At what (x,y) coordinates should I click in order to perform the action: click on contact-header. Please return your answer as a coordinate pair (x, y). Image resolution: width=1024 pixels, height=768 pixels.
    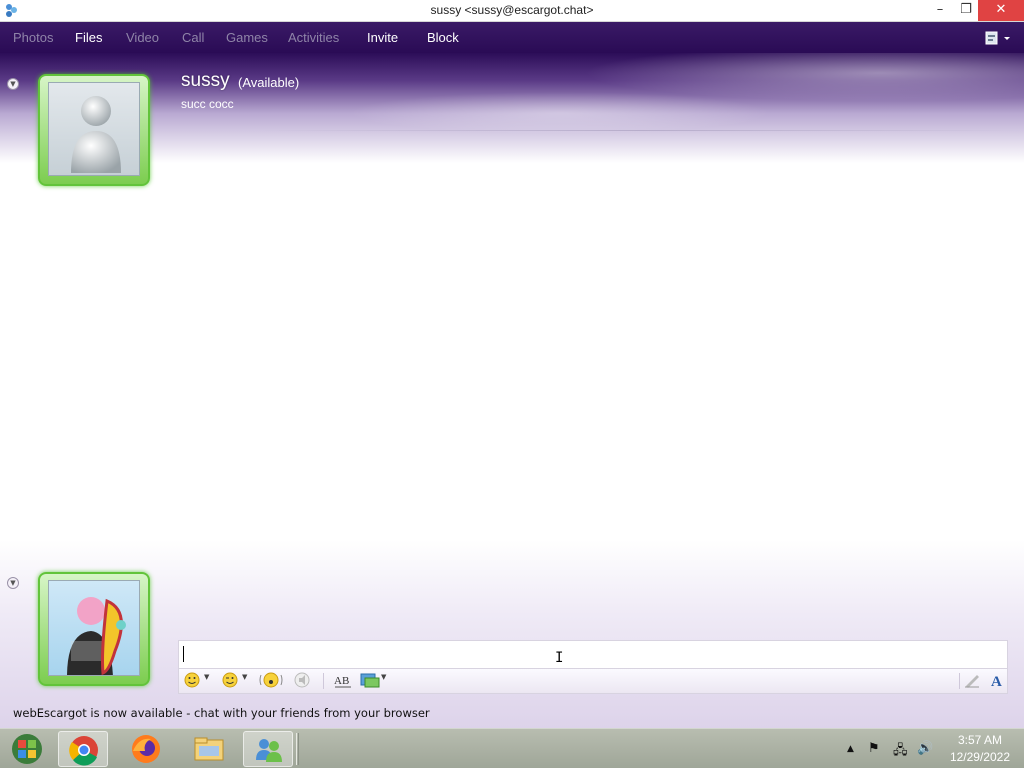
    Looking at the image, I should click on (512, 108).